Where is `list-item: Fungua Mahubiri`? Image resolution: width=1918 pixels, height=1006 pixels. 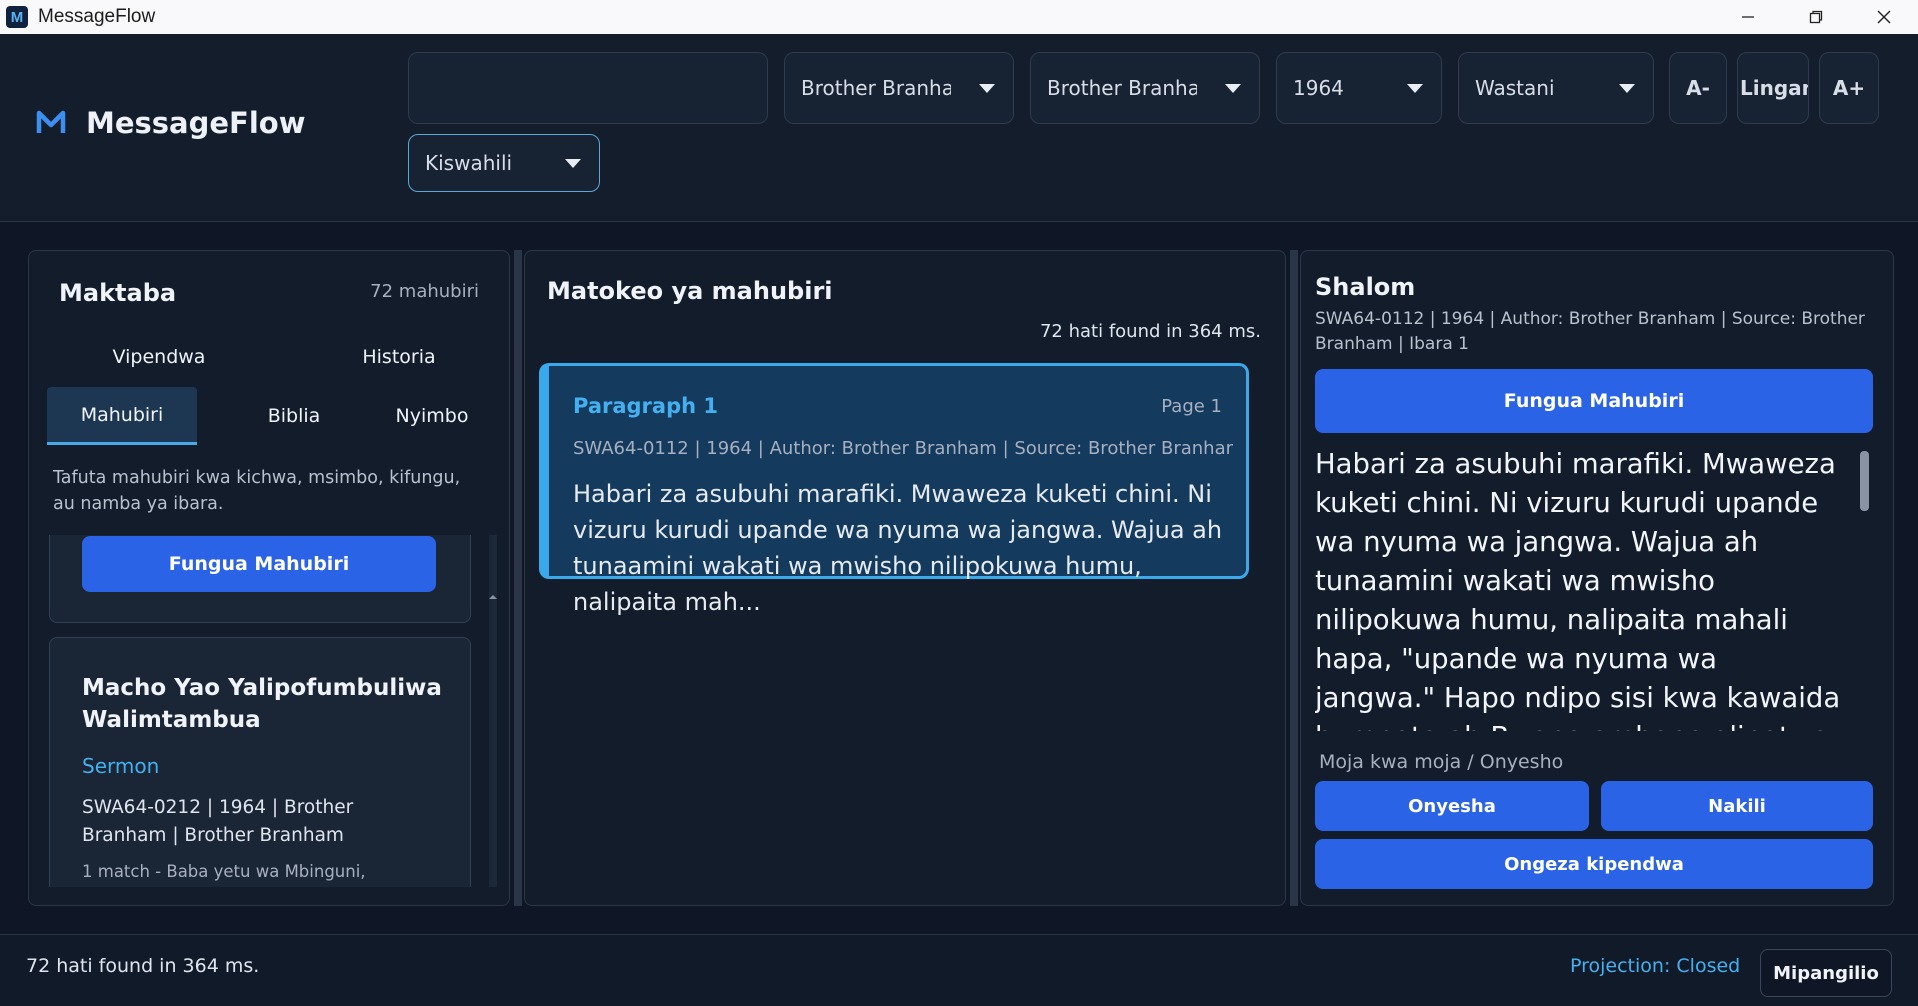 list-item: Fungua Mahubiri is located at coordinates (260, 579).